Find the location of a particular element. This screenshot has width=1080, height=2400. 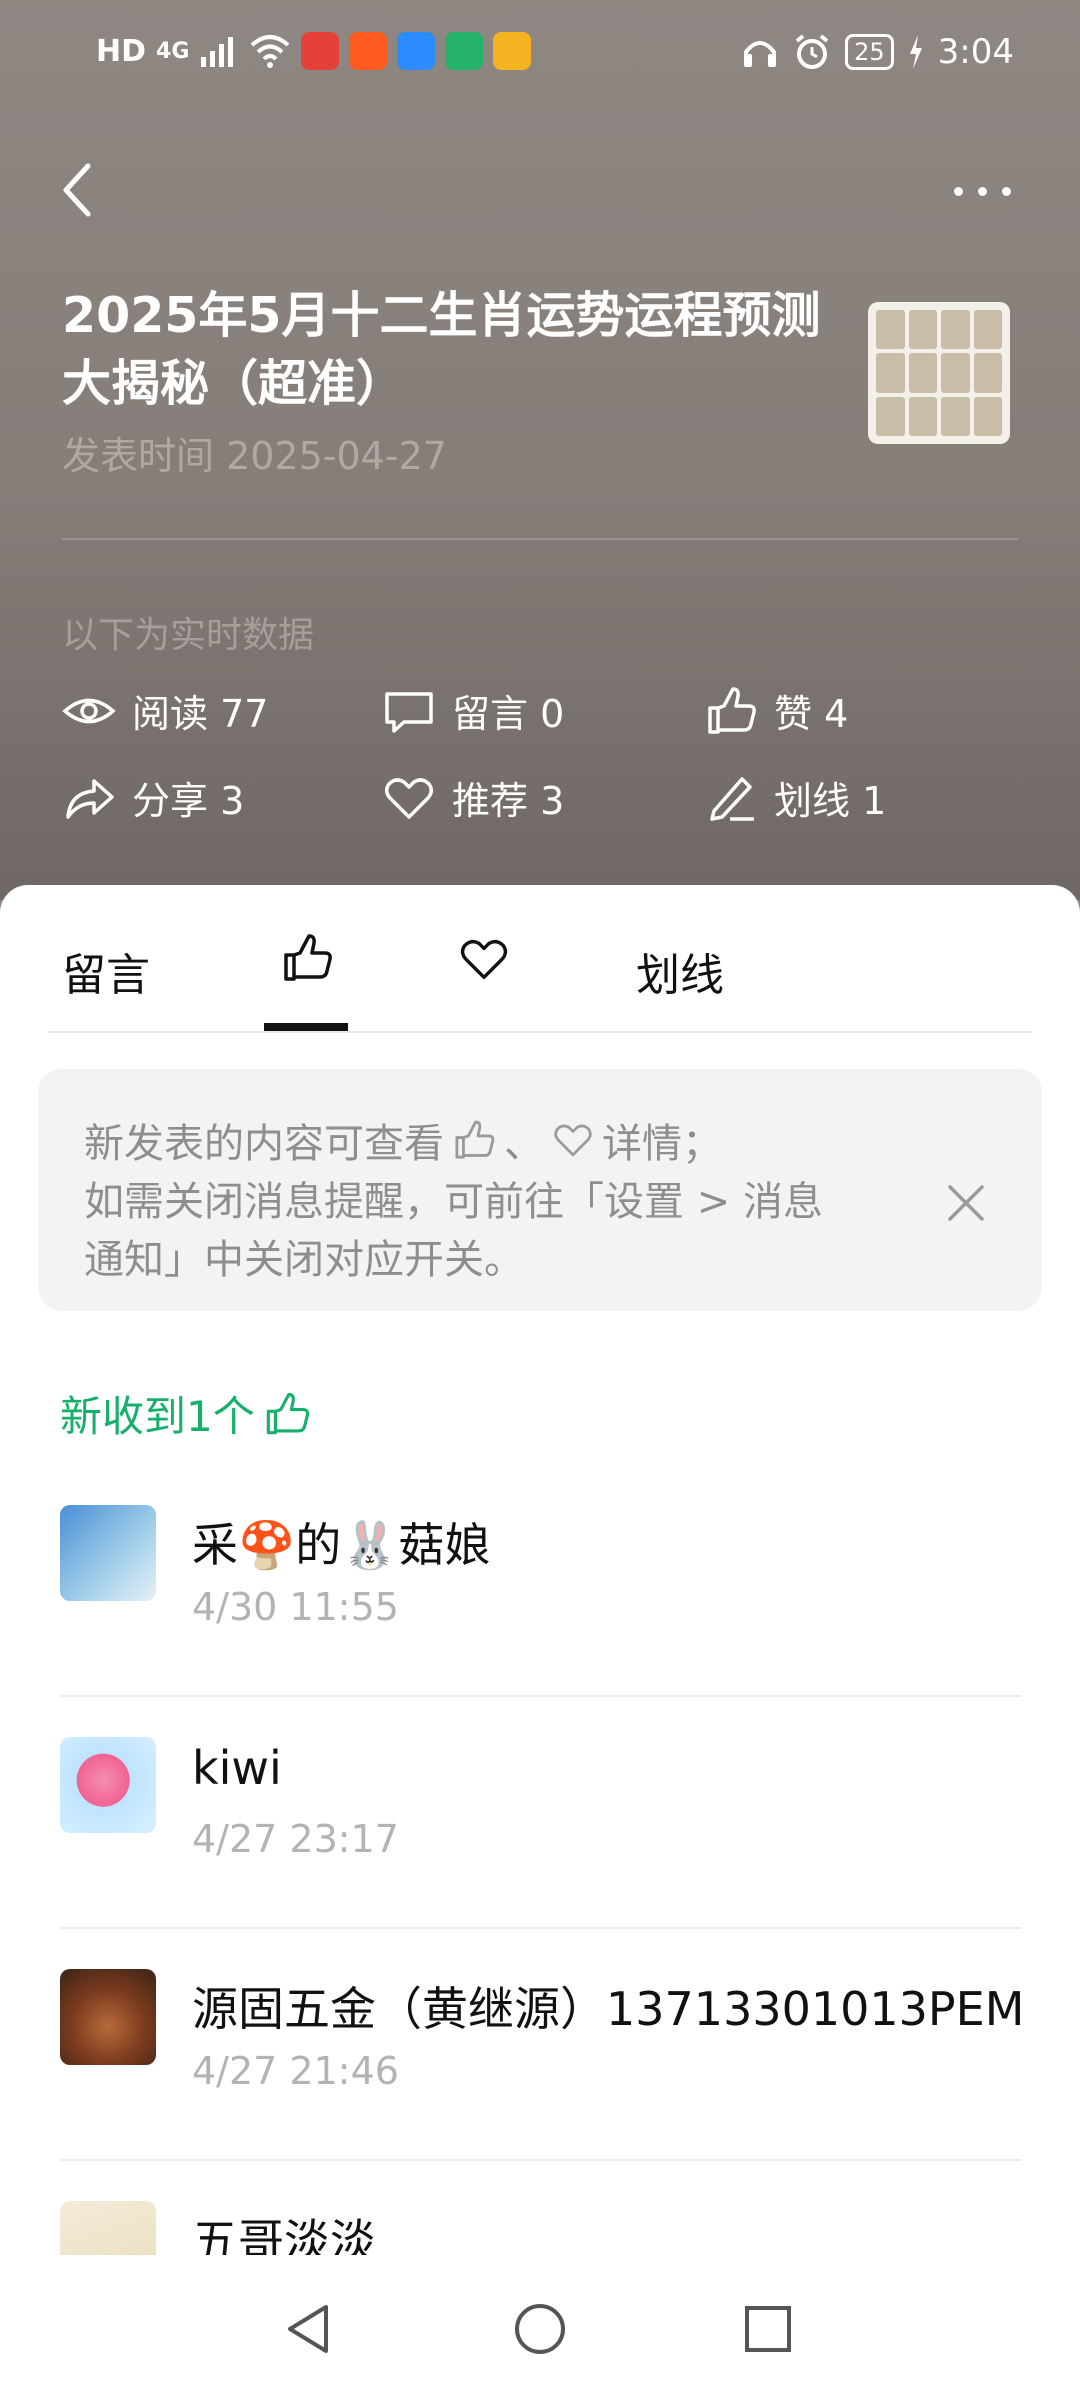

new-likes-count: 新收到1个 is located at coordinates (185, 1413).